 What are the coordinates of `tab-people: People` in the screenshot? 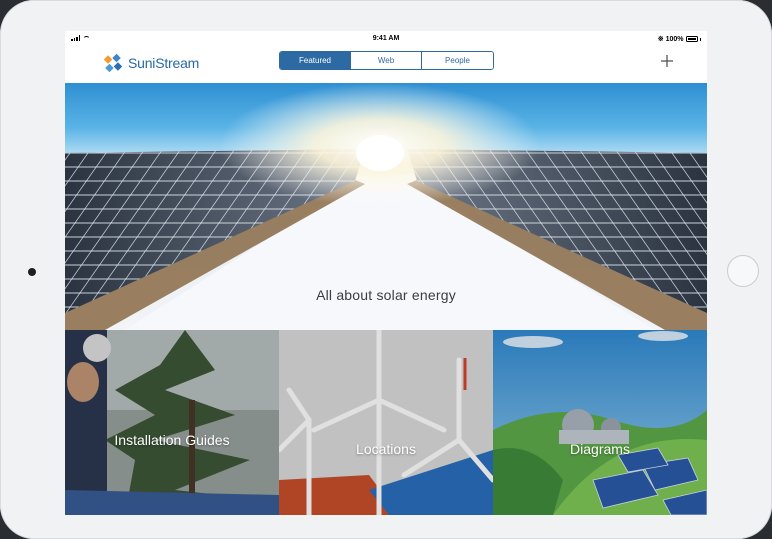 It's located at (457, 60).